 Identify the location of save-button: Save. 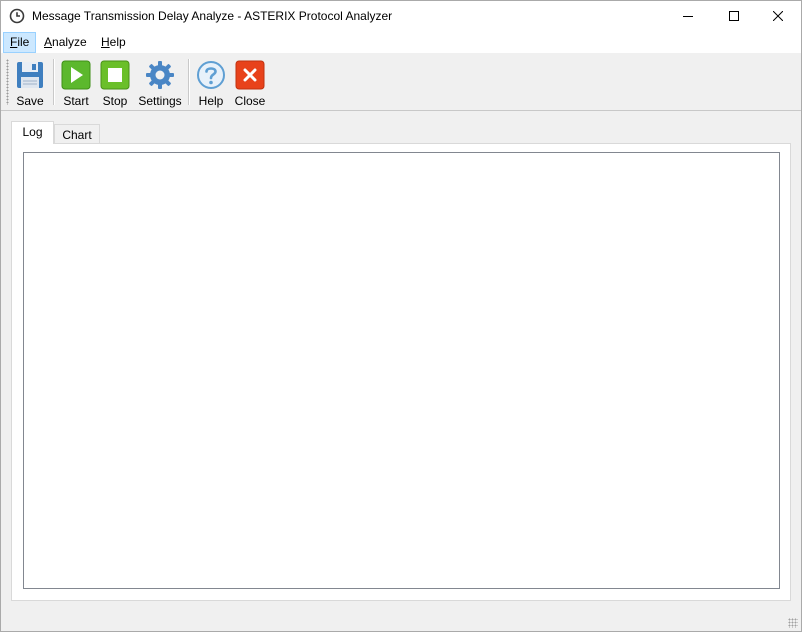
(30, 82).